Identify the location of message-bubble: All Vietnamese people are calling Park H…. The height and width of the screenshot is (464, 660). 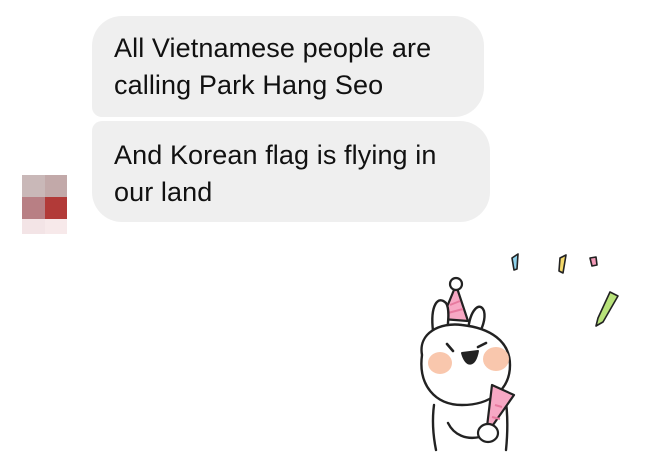
(288, 66).